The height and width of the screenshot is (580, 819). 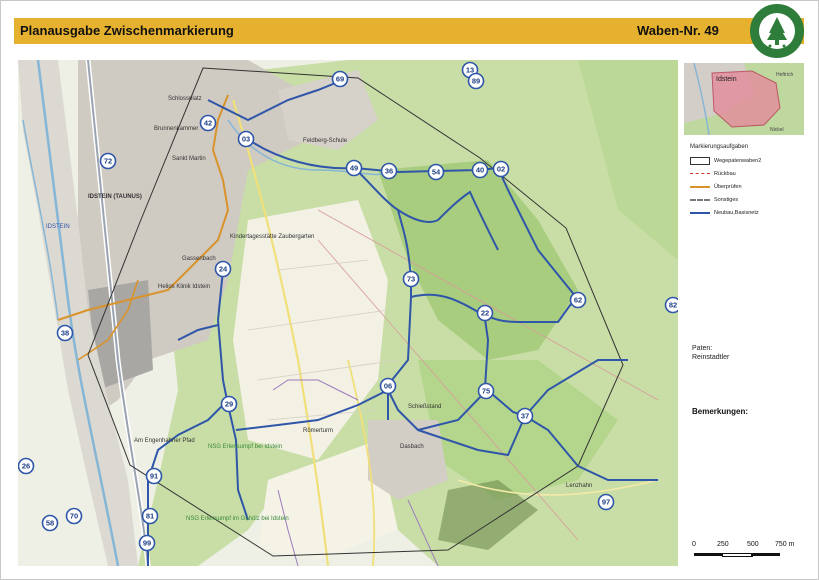 What do you see at coordinates (719, 147) in the screenshot?
I see `legend-title: Markierungsaufgaben` at bounding box center [719, 147].